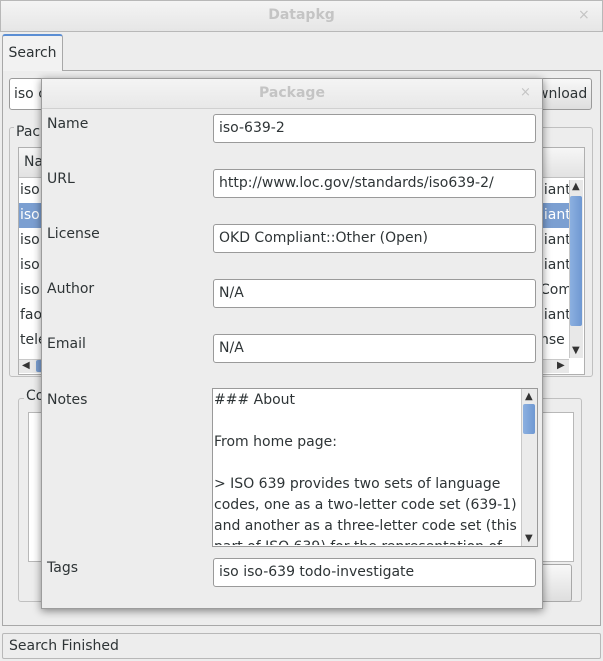 The width and height of the screenshot is (603, 661). Describe the element at coordinates (374, 348) in the screenshot. I see `email-field: N/A` at that location.